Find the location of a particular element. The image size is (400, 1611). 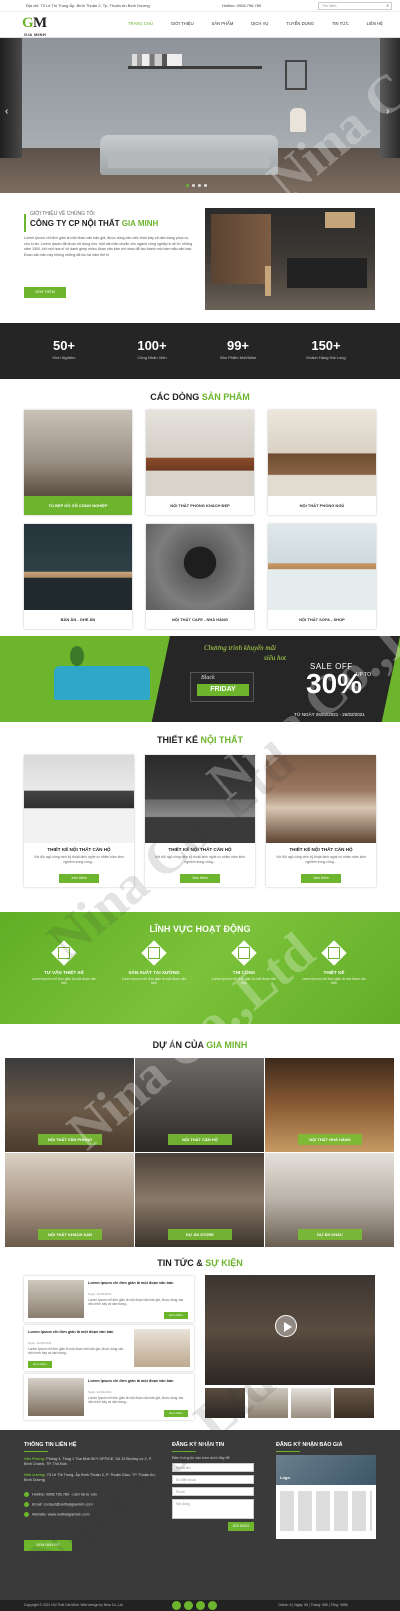

search-icon: ⌕ is located at coordinates (387, 6).